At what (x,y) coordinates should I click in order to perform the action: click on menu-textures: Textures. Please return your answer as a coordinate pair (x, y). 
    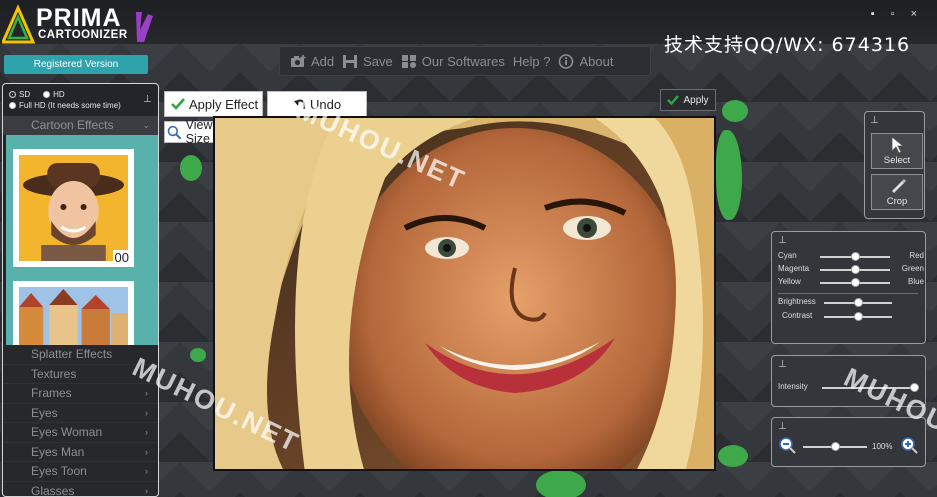
    Looking at the image, I should click on (80, 374).